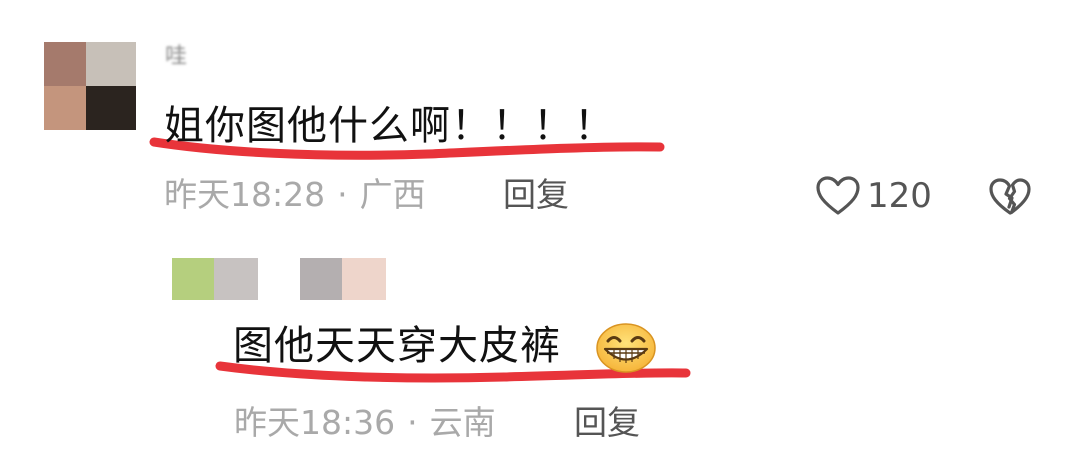 The height and width of the screenshot is (459, 1080). Describe the element at coordinates (607, 423) in the screenshot. I see `reply-reply-button: 回复` at that location.